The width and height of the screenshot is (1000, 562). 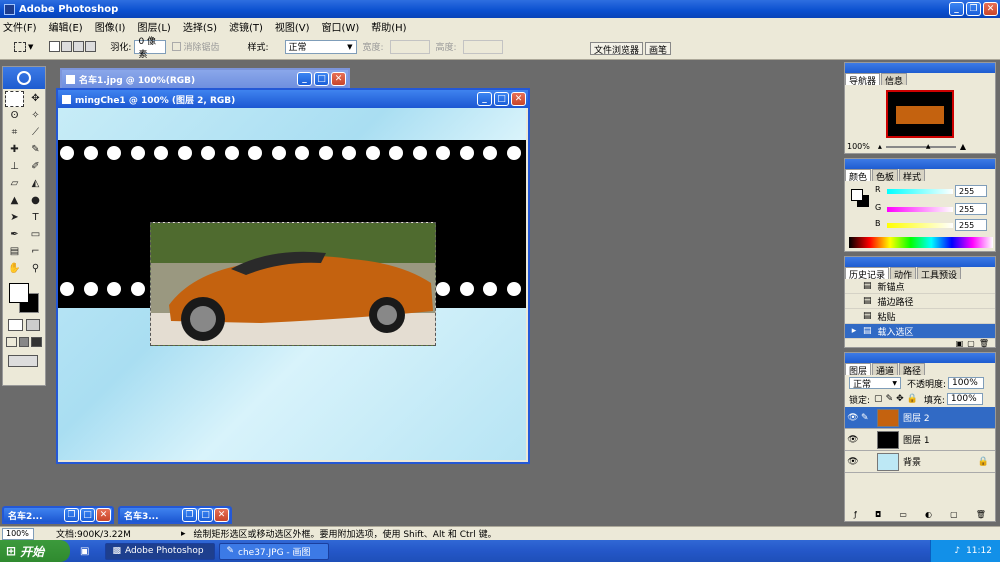 What do you see at coordinates (875, 383) in the screenshot?
I see `blend-mode-select: 正常 ▼` at bounding box center [875, 383].